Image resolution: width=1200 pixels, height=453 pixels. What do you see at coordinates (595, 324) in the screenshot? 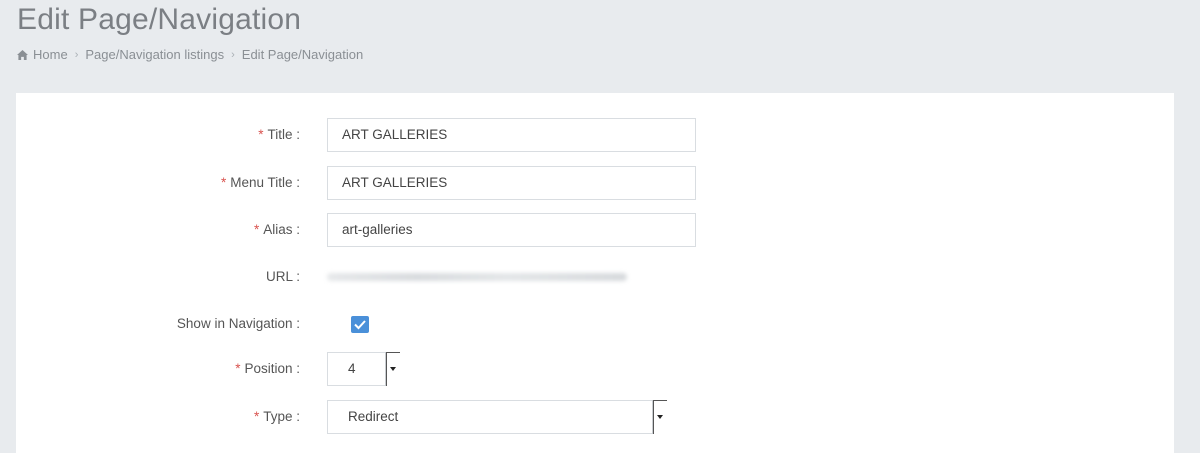
I see `show-in-navigation-row: Show in Navigation :` at bounding box center [595, 324].